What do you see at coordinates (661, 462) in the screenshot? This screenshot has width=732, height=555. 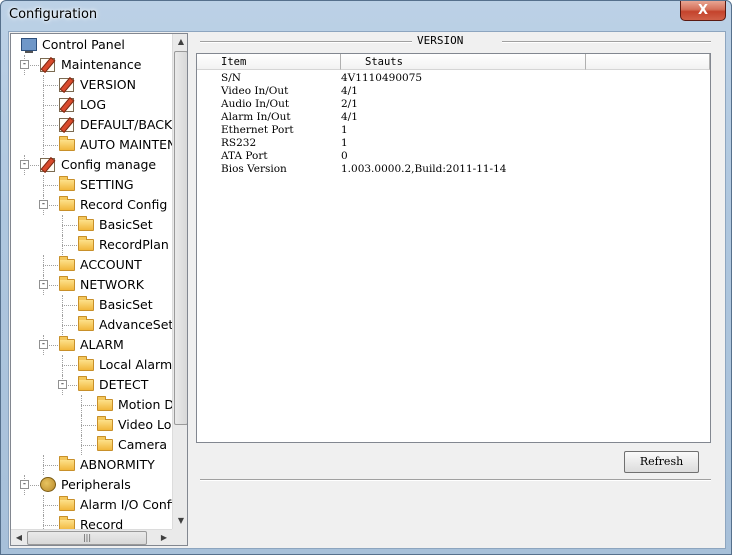 I see `refresh-button: Refresh` at bounding box center [661, 462].